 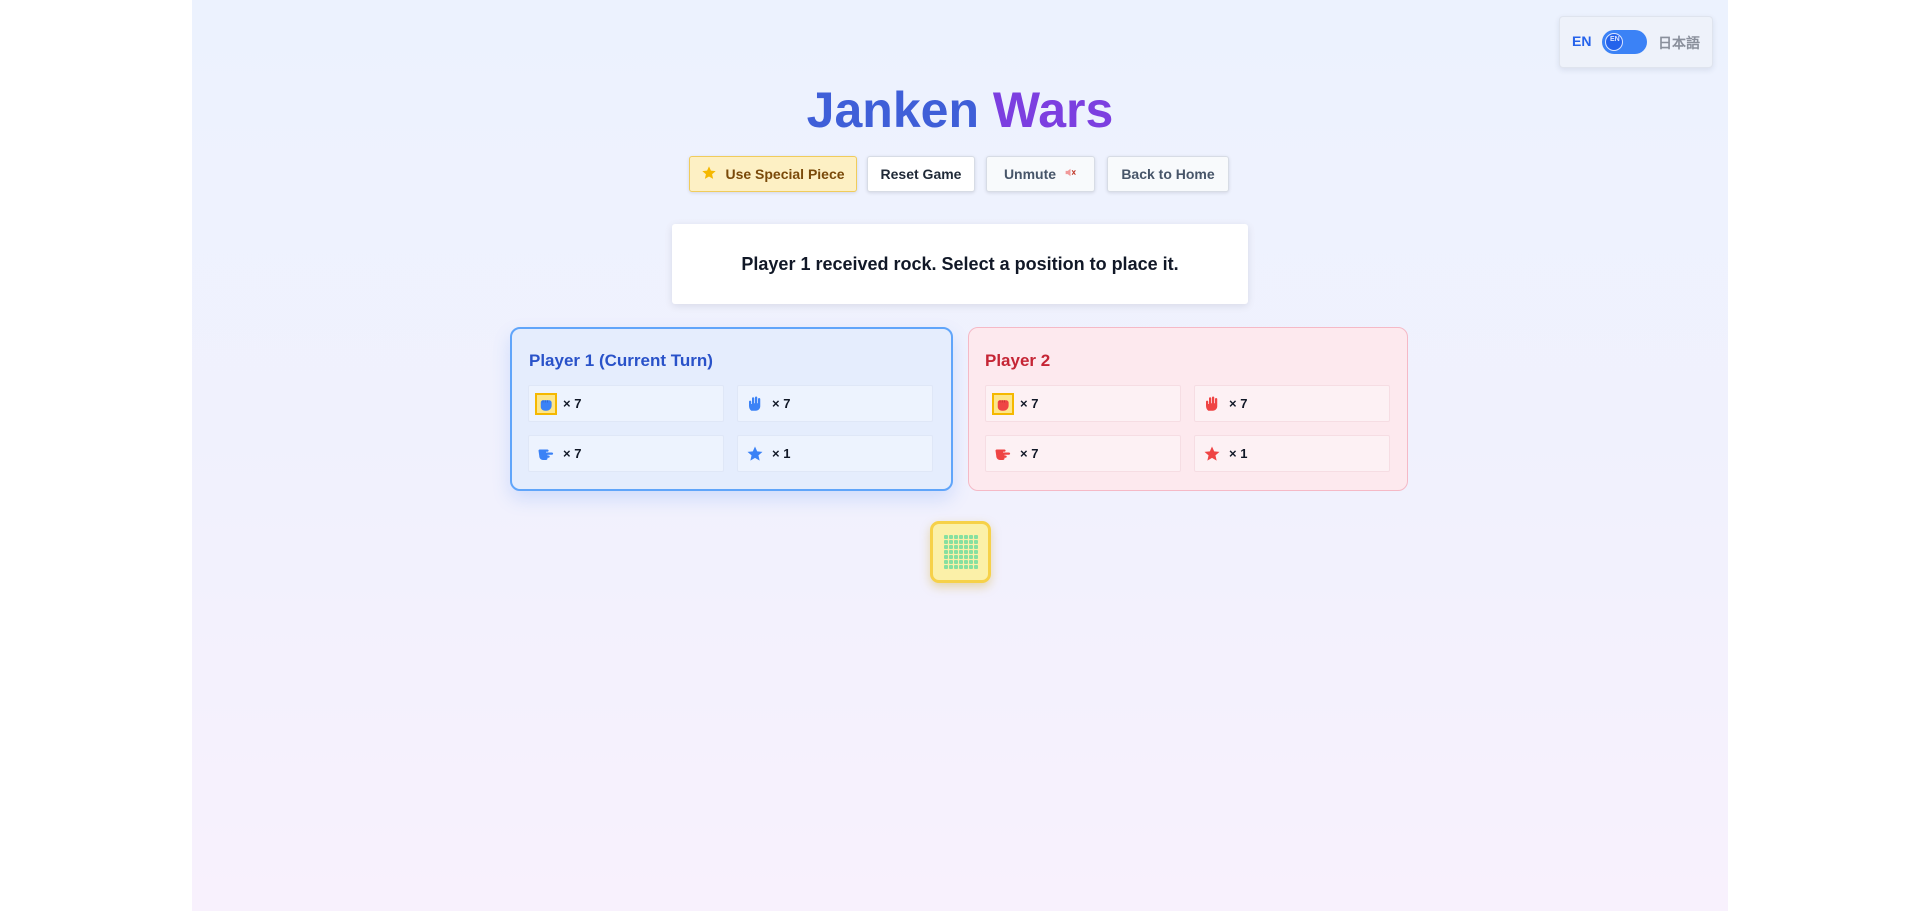 I want to click on use-special-piece-label: Use Special Piece, so click(x=785, y=174).